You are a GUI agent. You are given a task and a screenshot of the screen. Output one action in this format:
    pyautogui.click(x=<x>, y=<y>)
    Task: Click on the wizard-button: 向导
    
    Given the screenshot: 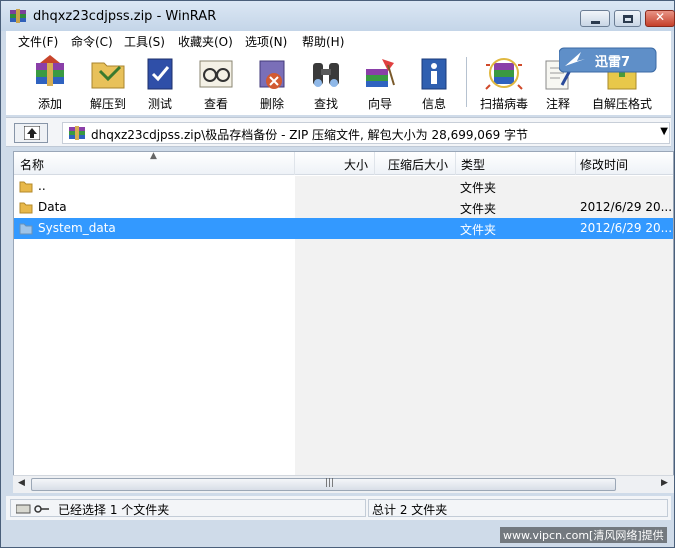 What is the action you would take?
    pyautogui.click(x=380, y=83)
    